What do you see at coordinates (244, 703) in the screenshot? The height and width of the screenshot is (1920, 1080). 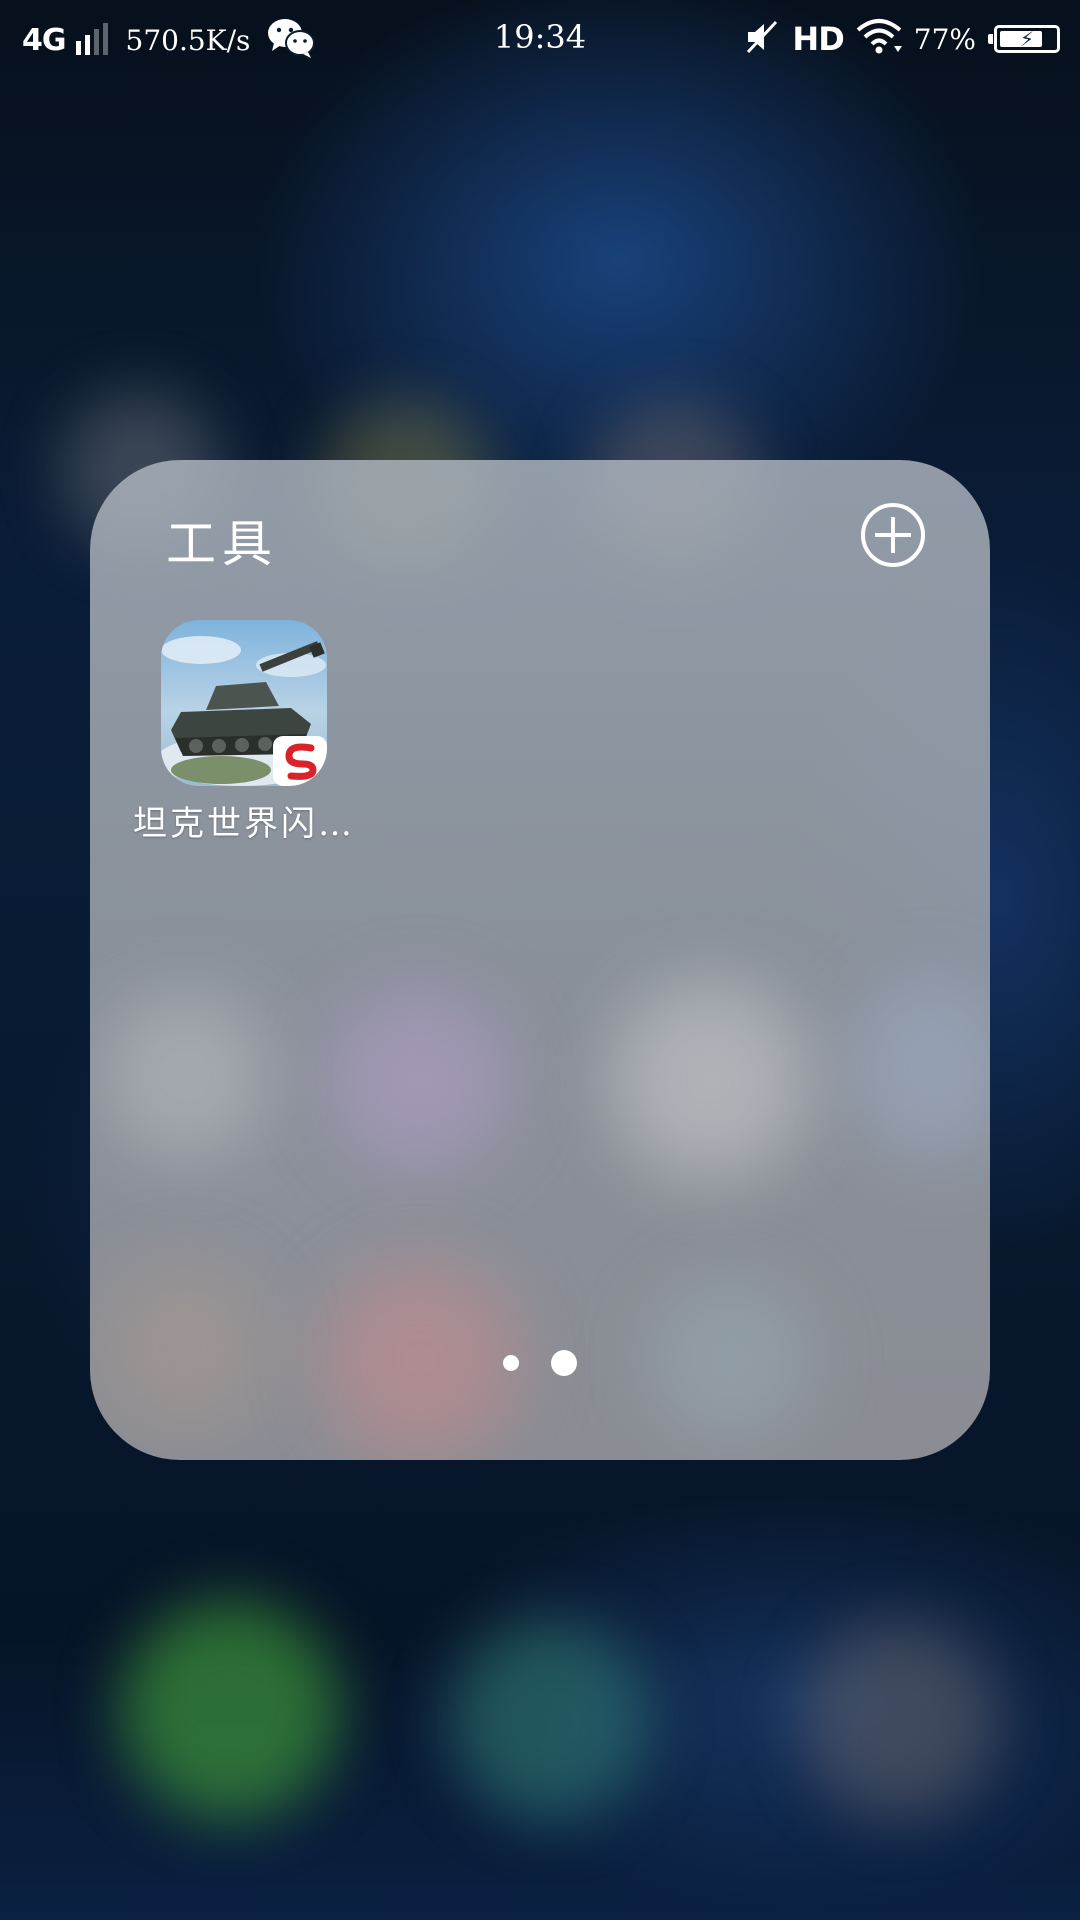 I see `tank-game-app-icon` at bounding box center [244, 703].